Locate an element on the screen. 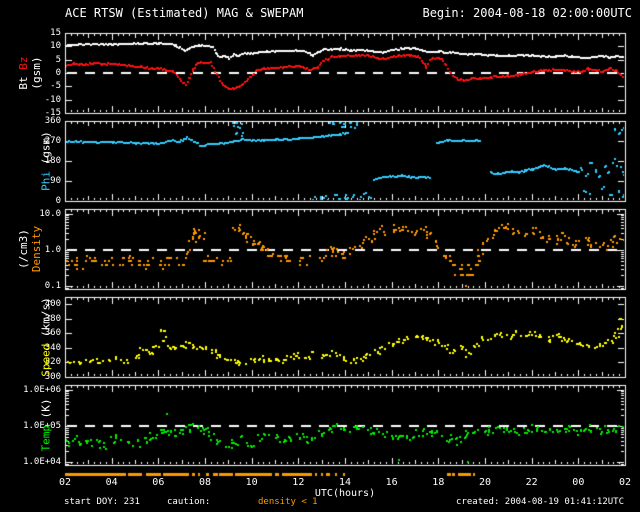  x-tick-label: 06 is located at coordinates (158, 482).